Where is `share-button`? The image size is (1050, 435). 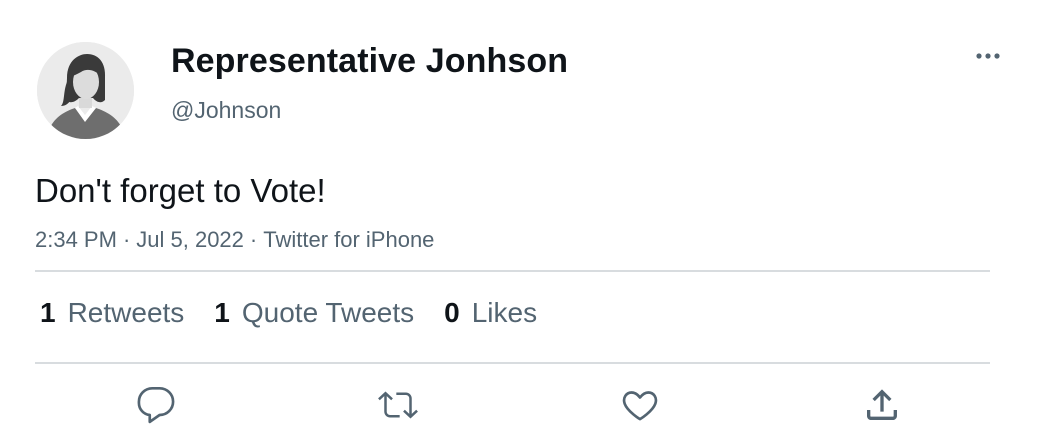
share-button is located at coordinates (882, 405).